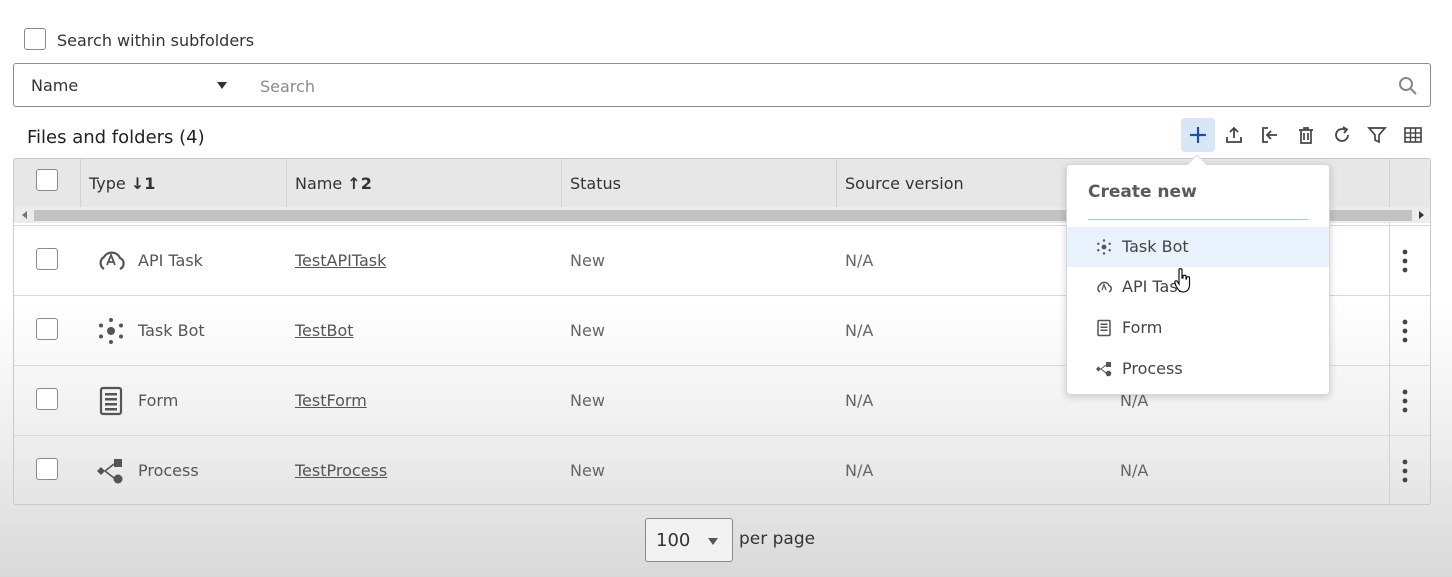 This screenshot has height=577, width=1452. What do you see at coordinates (904, 183) in the screenshot?
I see `column-source-version: Source version` at bounding box center [904, 183].